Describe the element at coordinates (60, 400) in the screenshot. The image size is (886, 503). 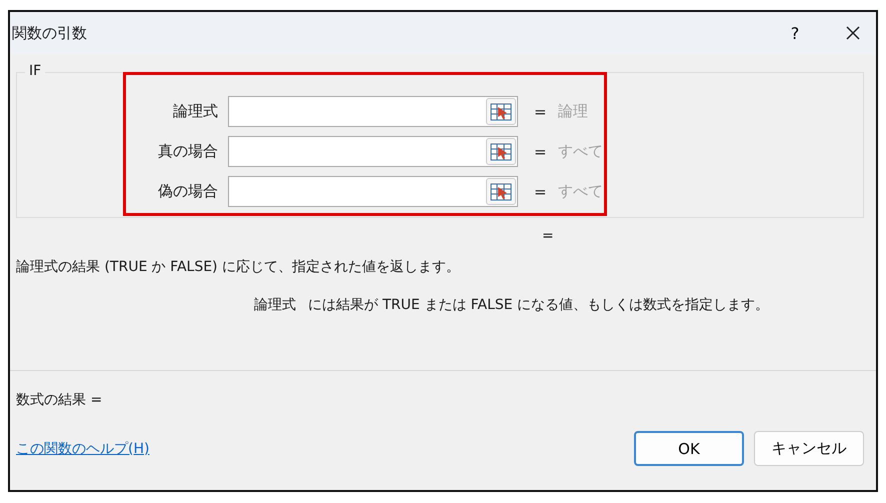
I see `formula-result: 数式の結果 =` at that location.